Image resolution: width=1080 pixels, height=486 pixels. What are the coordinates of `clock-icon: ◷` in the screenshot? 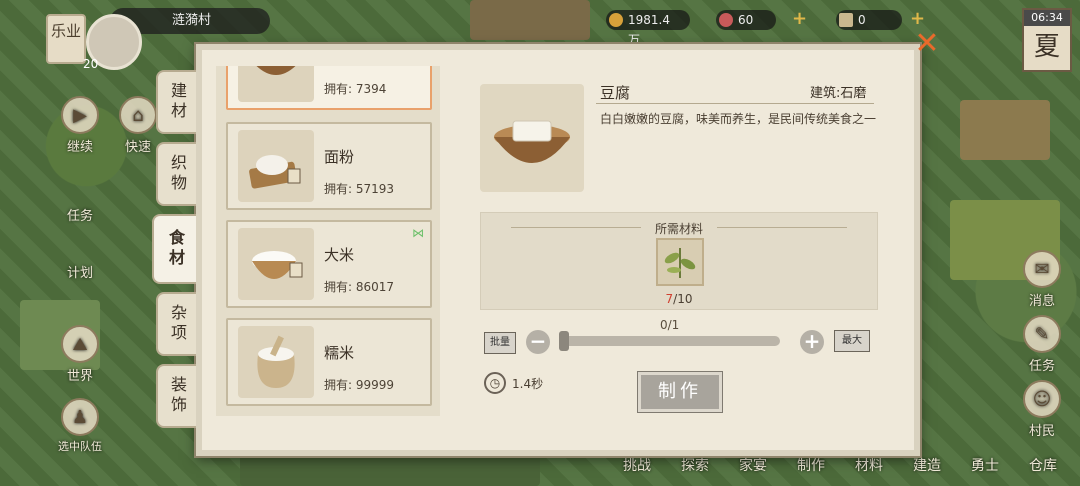 It's located at (495, 383).